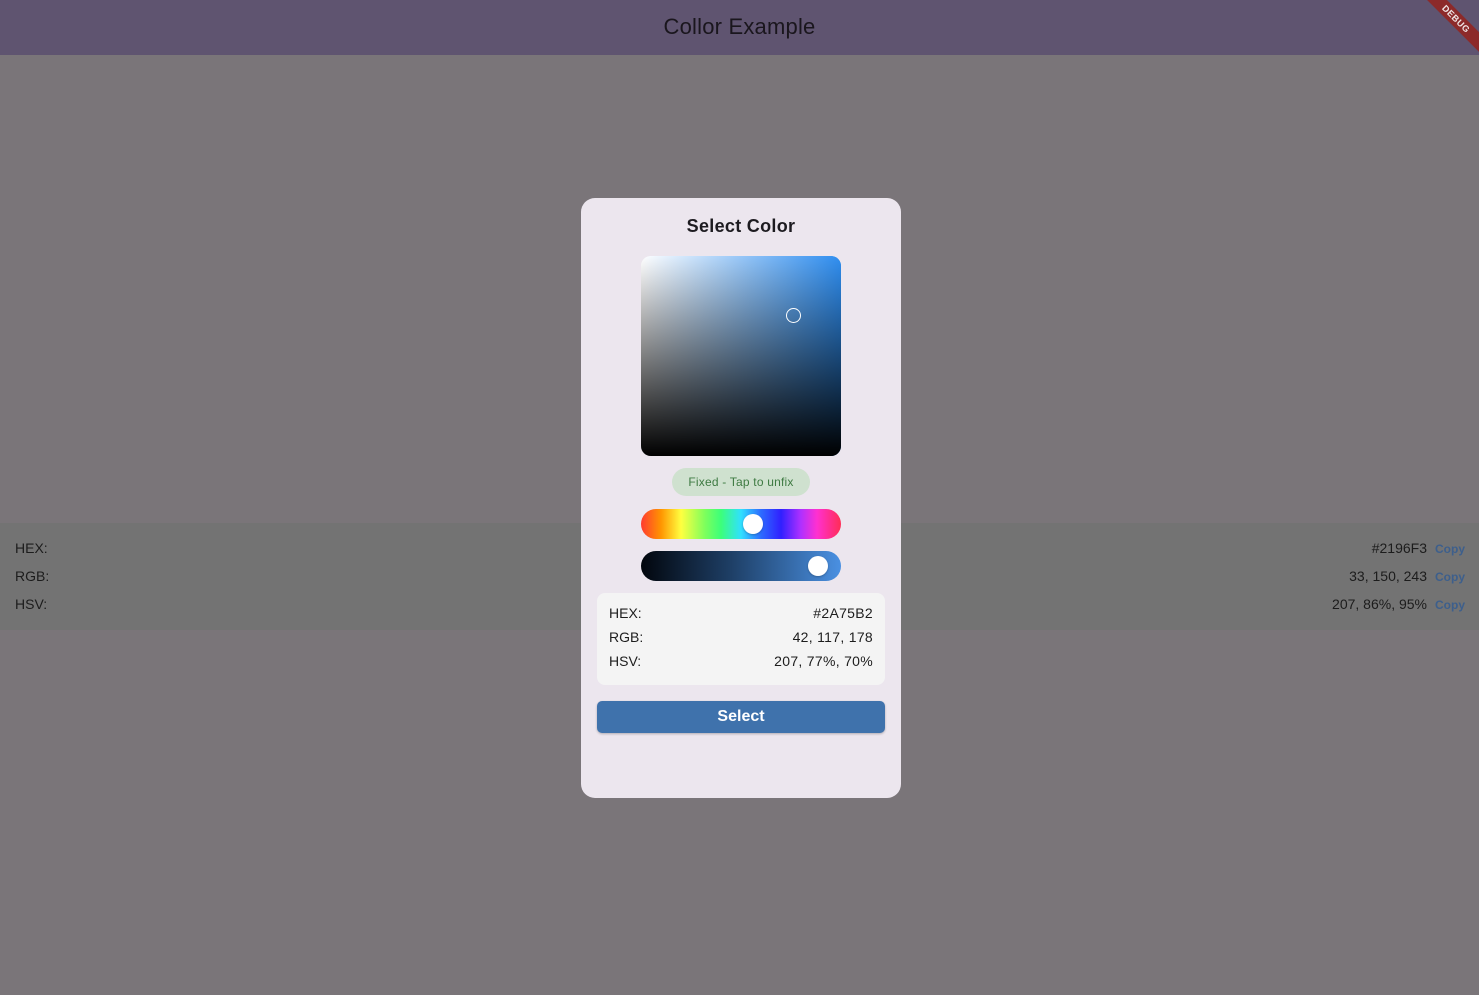 This screenshot has width=1479, height=995. I want to click on saturation-value-panel, so click(741, 356).